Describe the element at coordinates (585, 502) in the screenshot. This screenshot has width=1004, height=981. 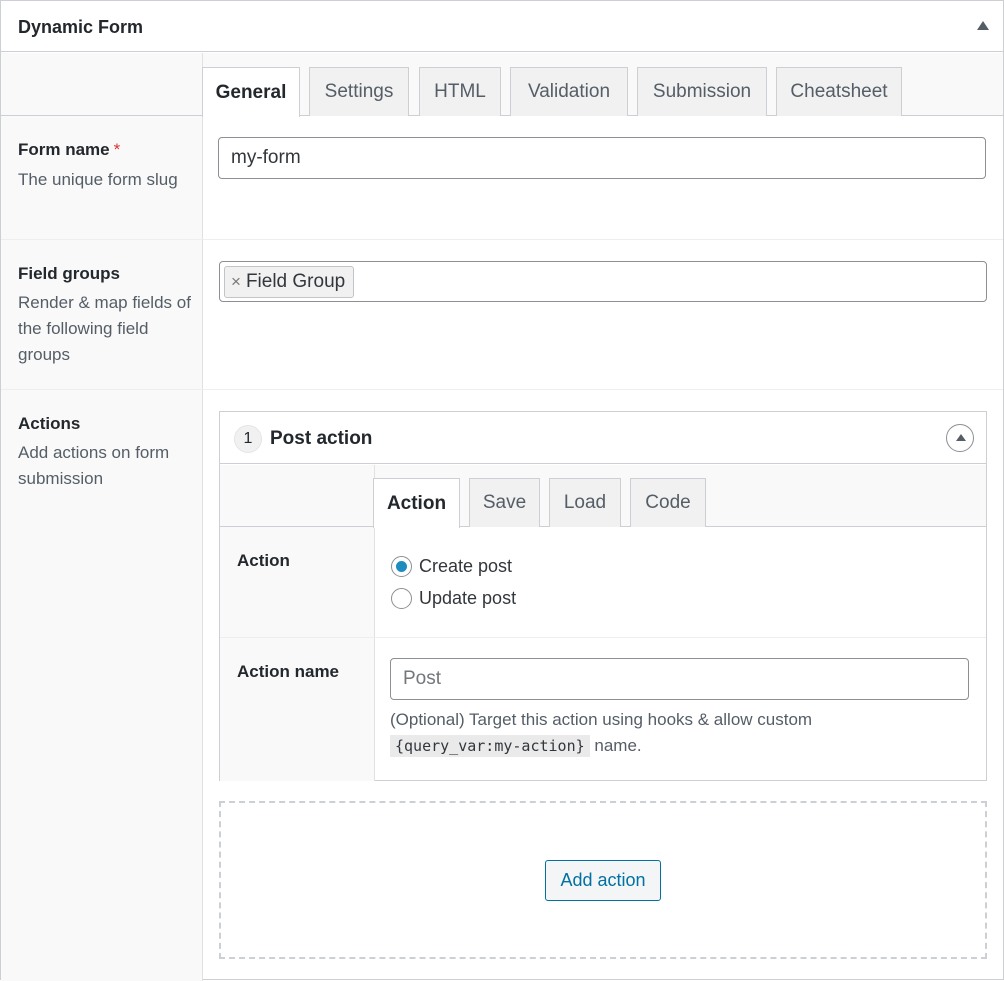
I see `tab-load: Load` at that location.